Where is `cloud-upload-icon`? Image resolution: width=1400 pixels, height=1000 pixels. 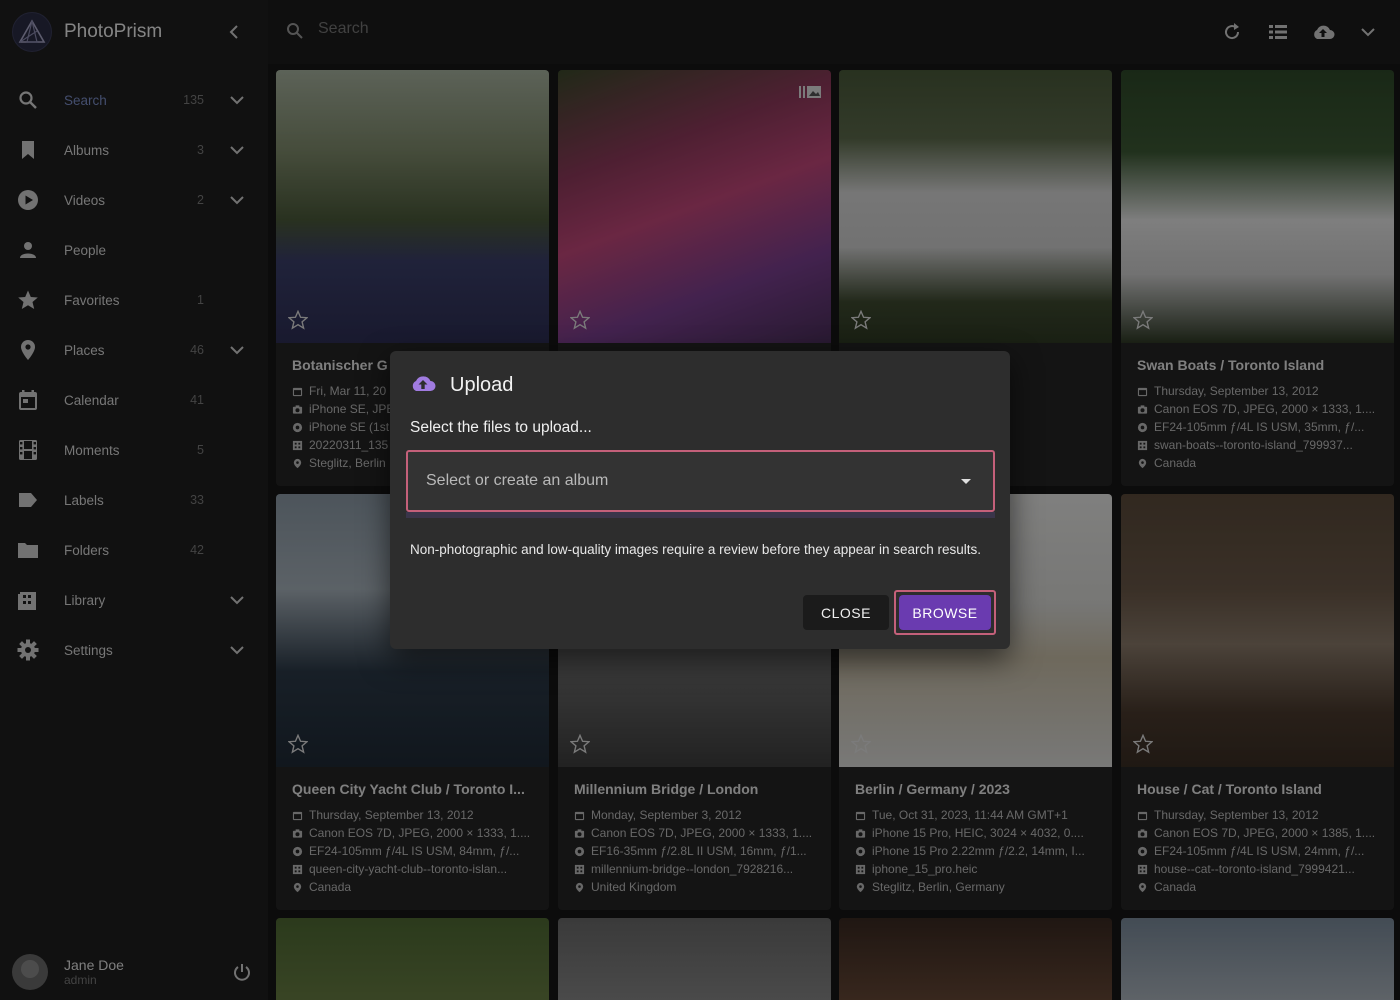 cloud-upload-icon is located at coordinates (423, 385).